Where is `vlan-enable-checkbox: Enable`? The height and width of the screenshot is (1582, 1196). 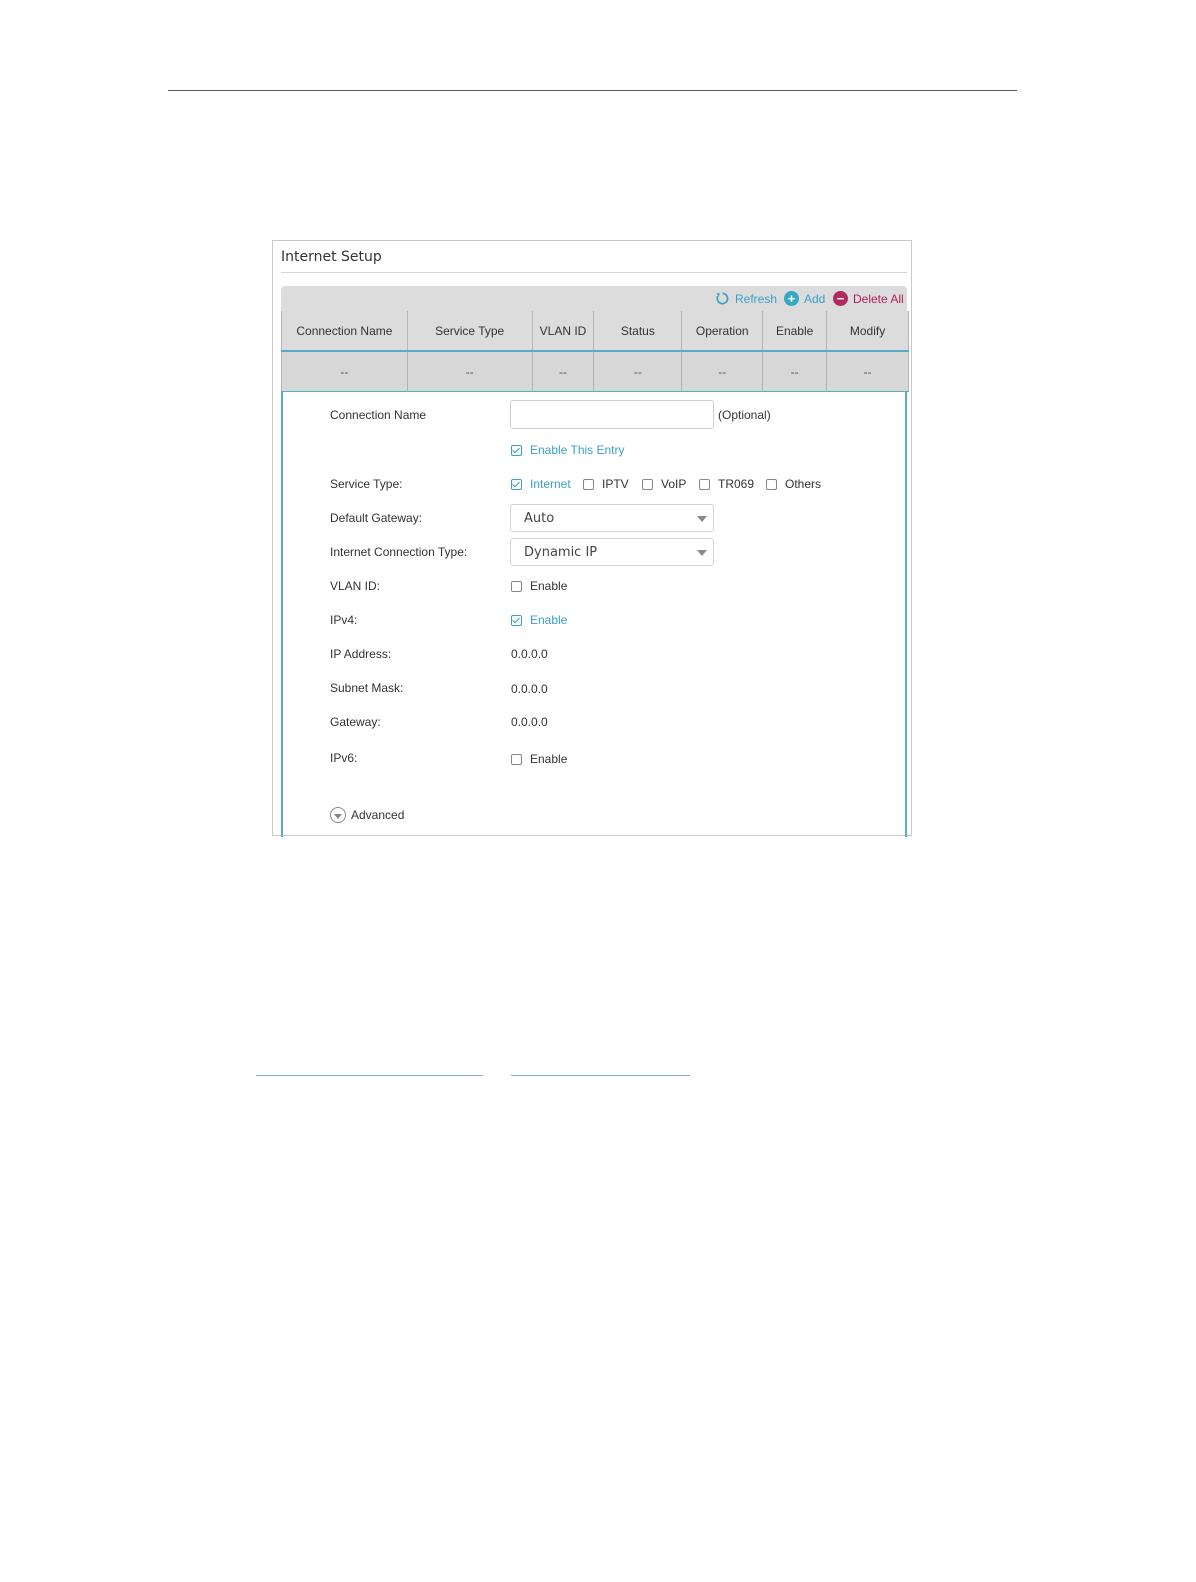
vlan-enable-checkbox: Enable is located at coordinates (539, 586).